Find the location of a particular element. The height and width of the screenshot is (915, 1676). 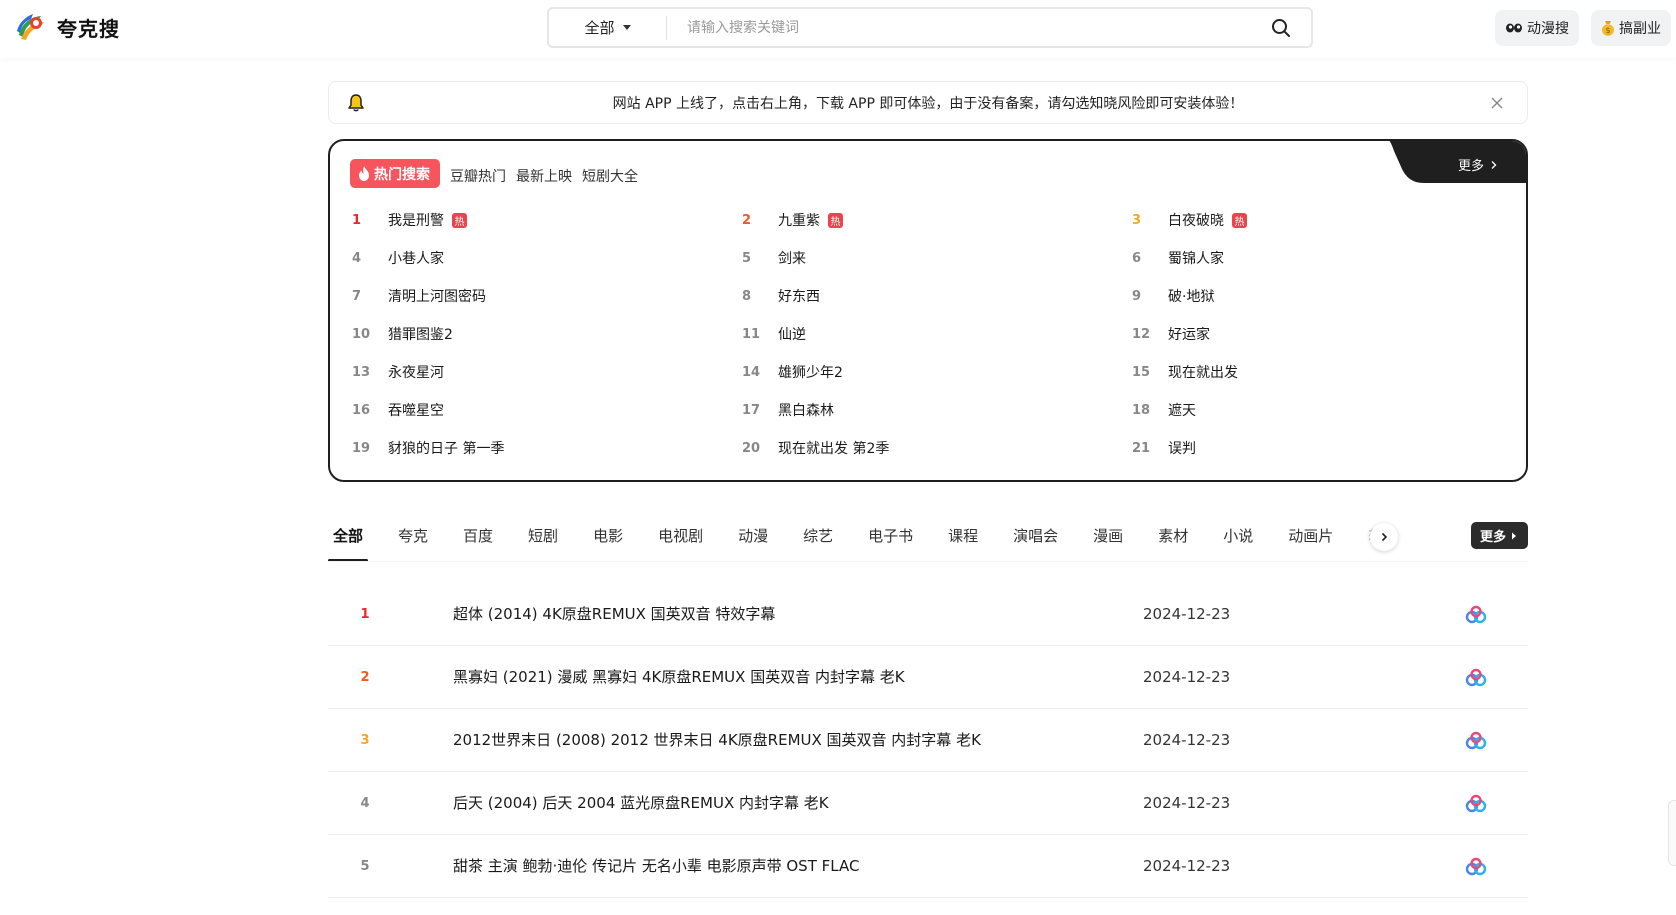

category-tabs: 全部夸克百度短剧电影电视剧动漫综艺电子书课程演唱会漫画素材小说动画片软件 is located at coordinates (850, 542).